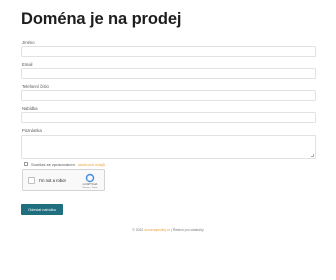  Describe the element at coordinates (32, 130) in the screenshot. I see `note-label: Poznámka` at that location.